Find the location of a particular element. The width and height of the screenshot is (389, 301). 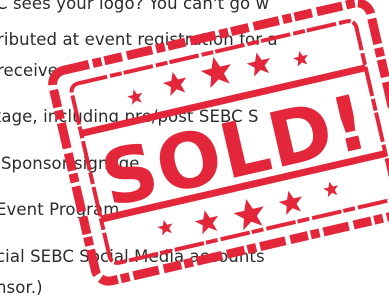

text-line: C sees your logo? You can't go w is located at coordinates (135, 6).